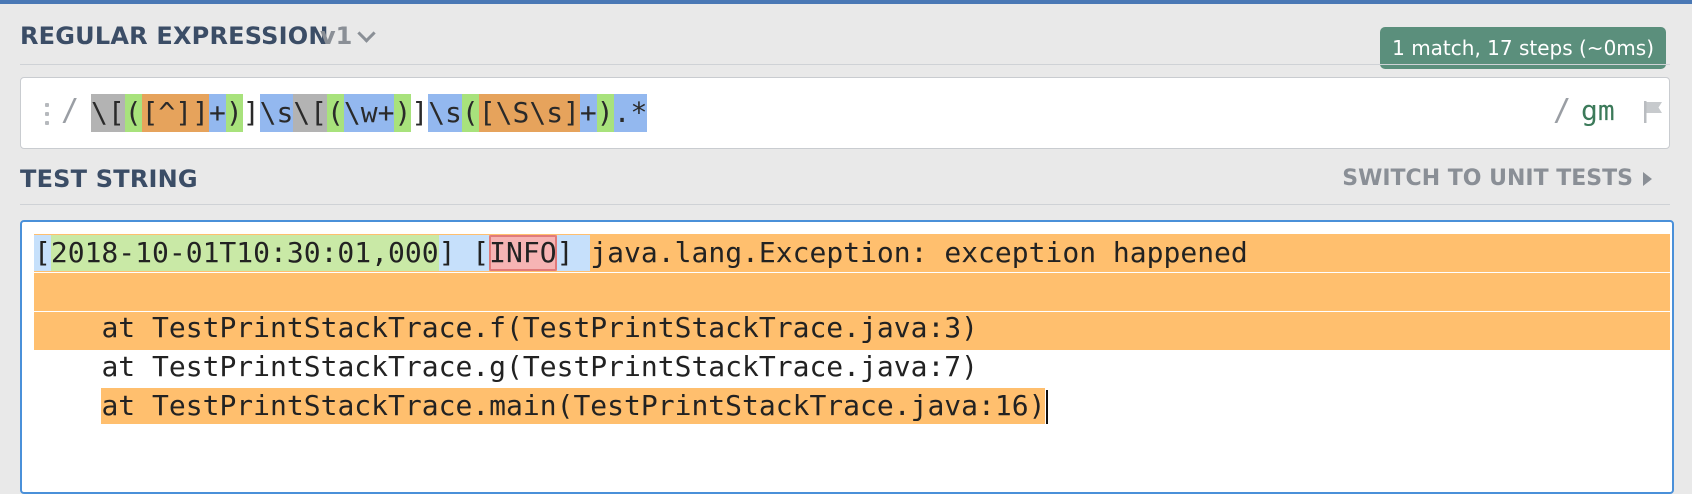 This screenshot has width=1692, height=494. Describe the element at coordinates (1647, 178) in the screenshot. I see `chevron-right-icon` at that location.